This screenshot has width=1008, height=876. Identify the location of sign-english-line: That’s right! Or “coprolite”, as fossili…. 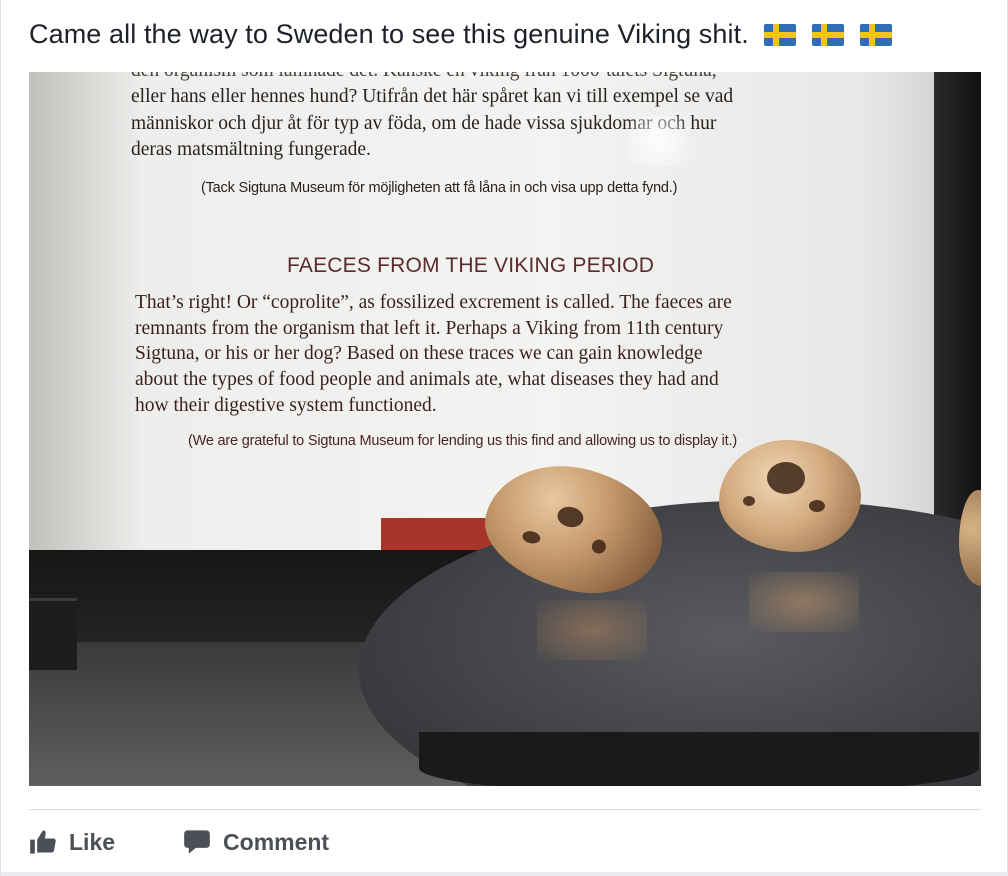
(433, 302).